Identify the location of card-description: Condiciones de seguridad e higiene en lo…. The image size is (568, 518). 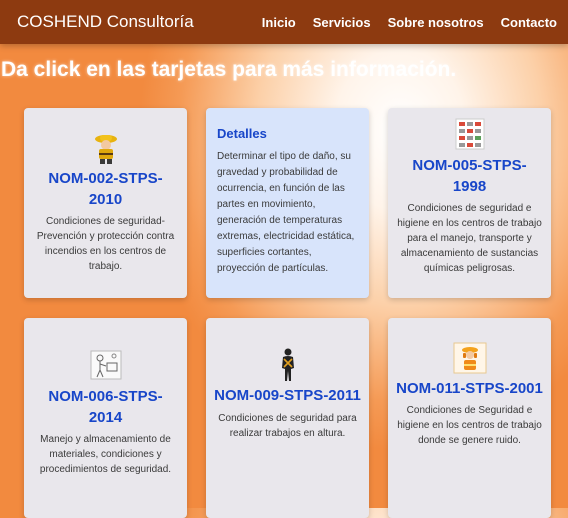
(469, 238).